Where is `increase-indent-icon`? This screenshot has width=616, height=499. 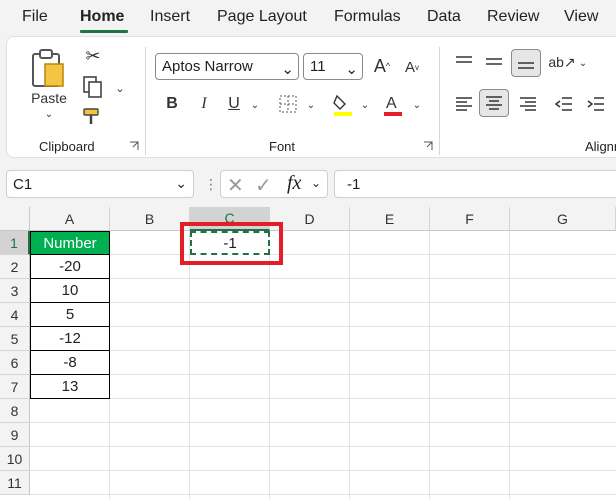 increase-indent-icon is located at coordinates (596, 104).